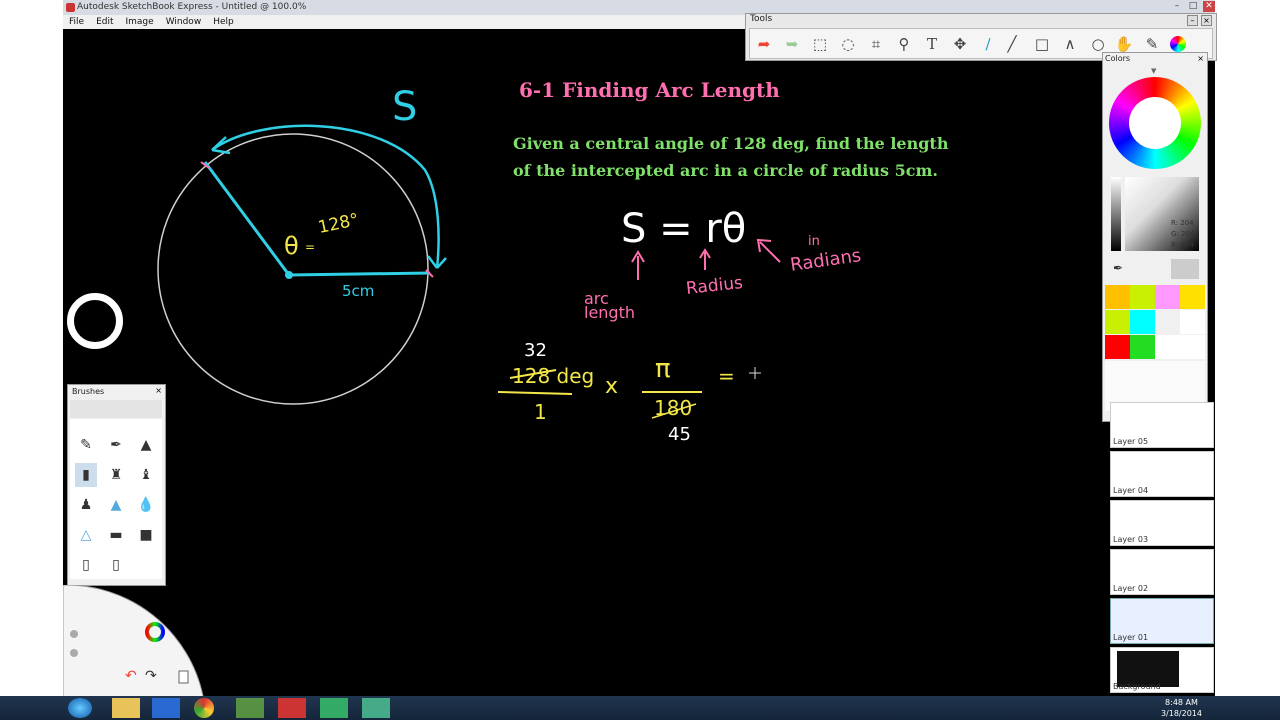  I want to click on taskbar: 8:48 AM 3/18/2014, so click(640, 708).